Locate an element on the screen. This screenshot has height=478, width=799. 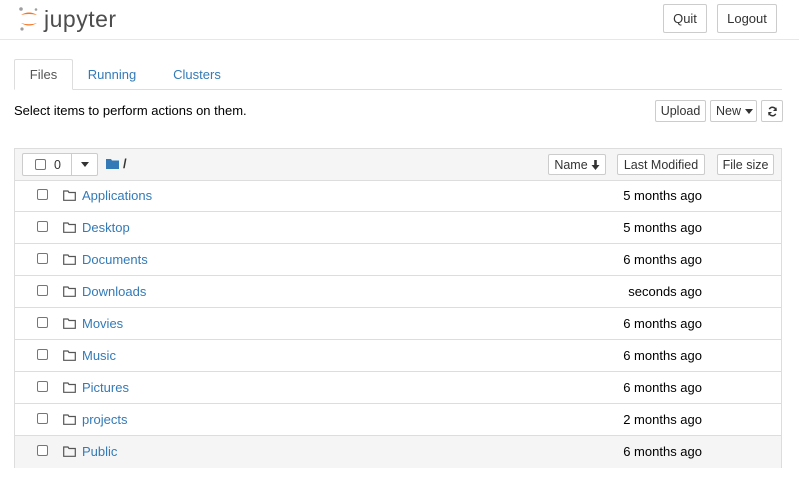
jupyter-logo: jupyter is located at coordinates (67, 19).